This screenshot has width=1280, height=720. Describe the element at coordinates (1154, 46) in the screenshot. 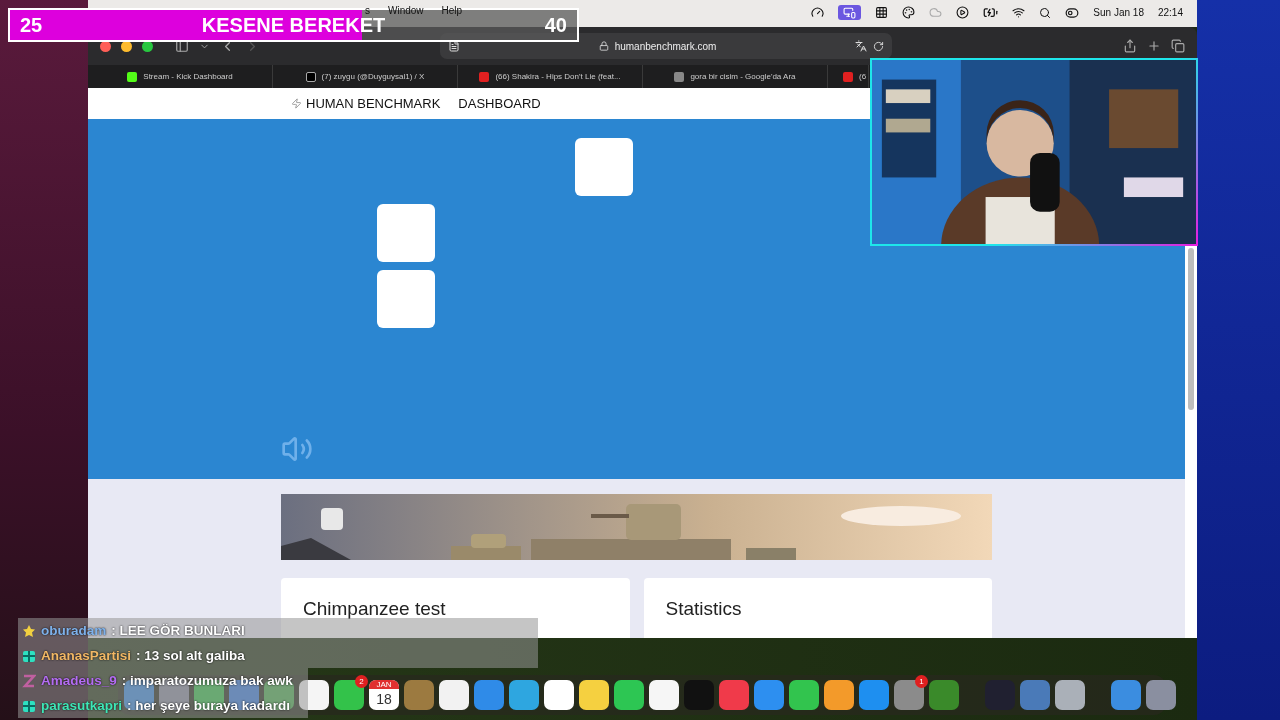

I see `new-tab-icon` at that location.